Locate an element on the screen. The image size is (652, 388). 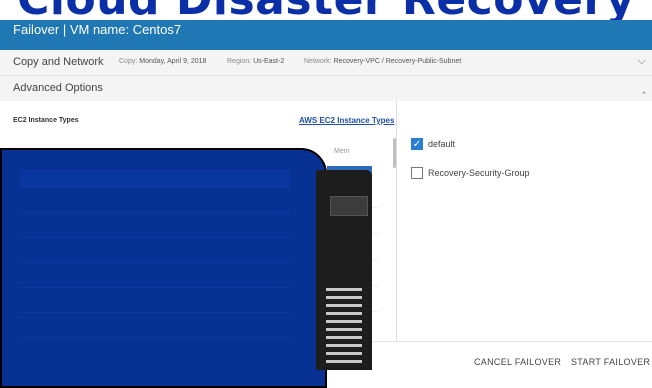
overlay-header-bar is located at coordinates (155, 179).